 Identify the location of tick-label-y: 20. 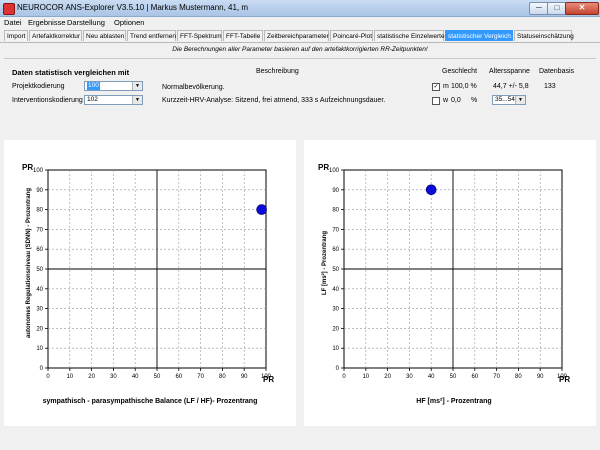
(39, 329).